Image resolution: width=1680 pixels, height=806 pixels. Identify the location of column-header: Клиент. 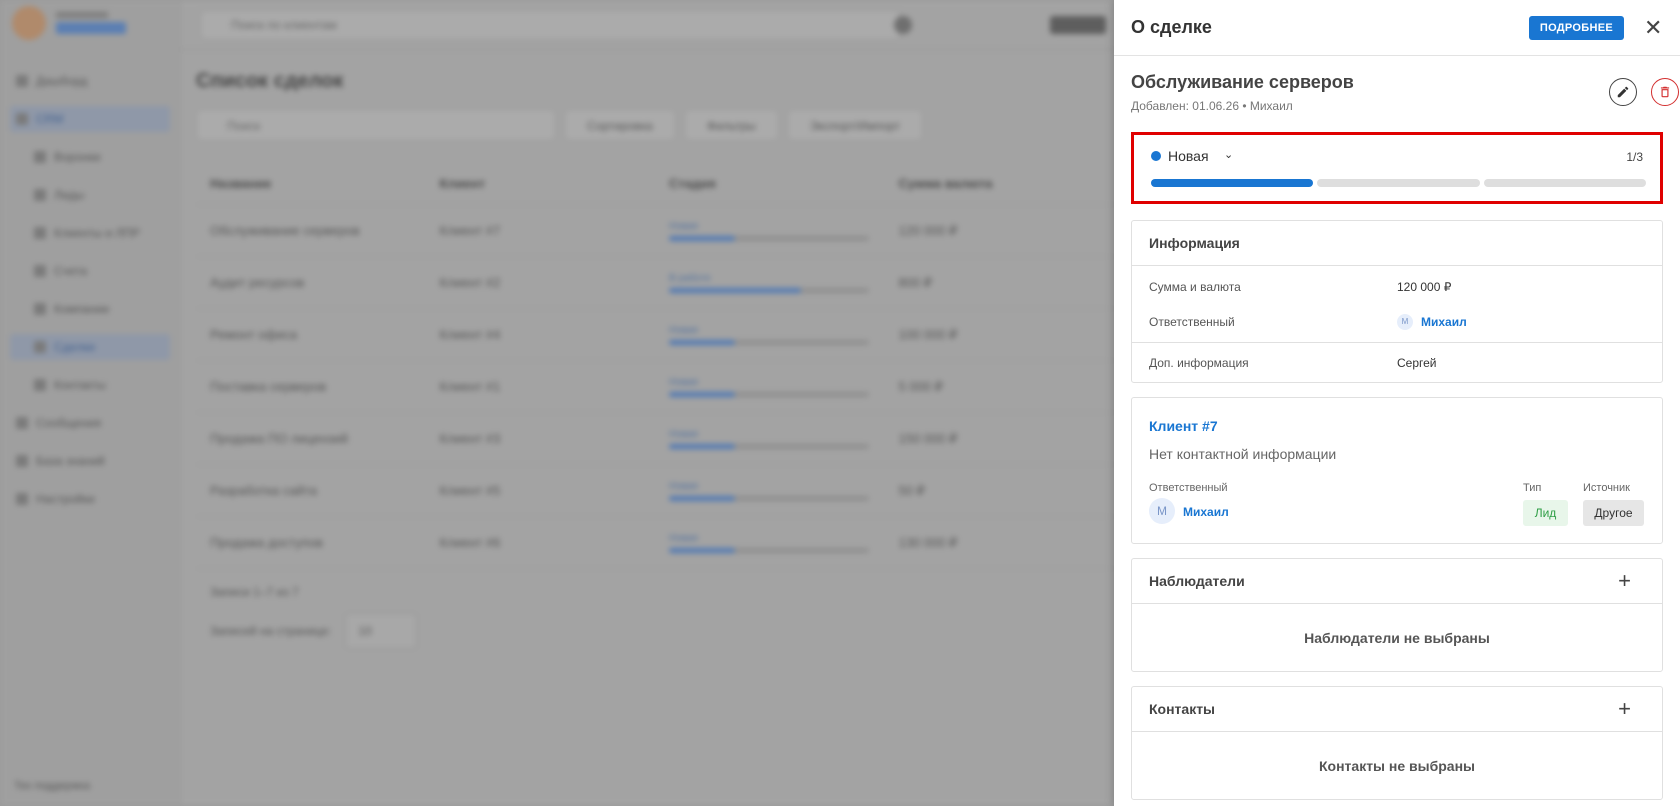
(541, 183).